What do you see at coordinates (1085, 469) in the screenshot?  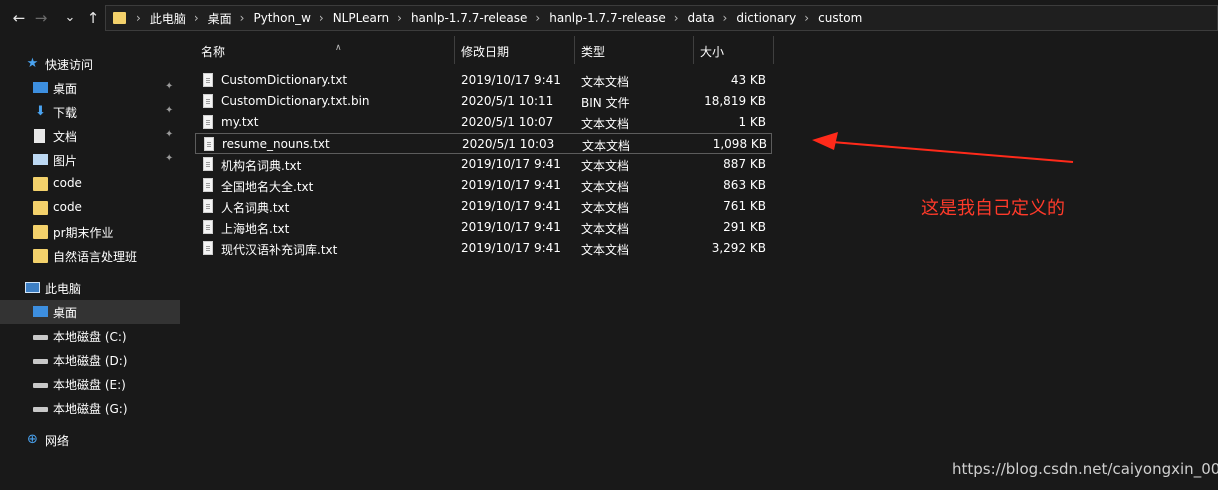 I see `watermark: https://blog.csdn.net/caiyongxin_001` at bounding box center [1085, 469].